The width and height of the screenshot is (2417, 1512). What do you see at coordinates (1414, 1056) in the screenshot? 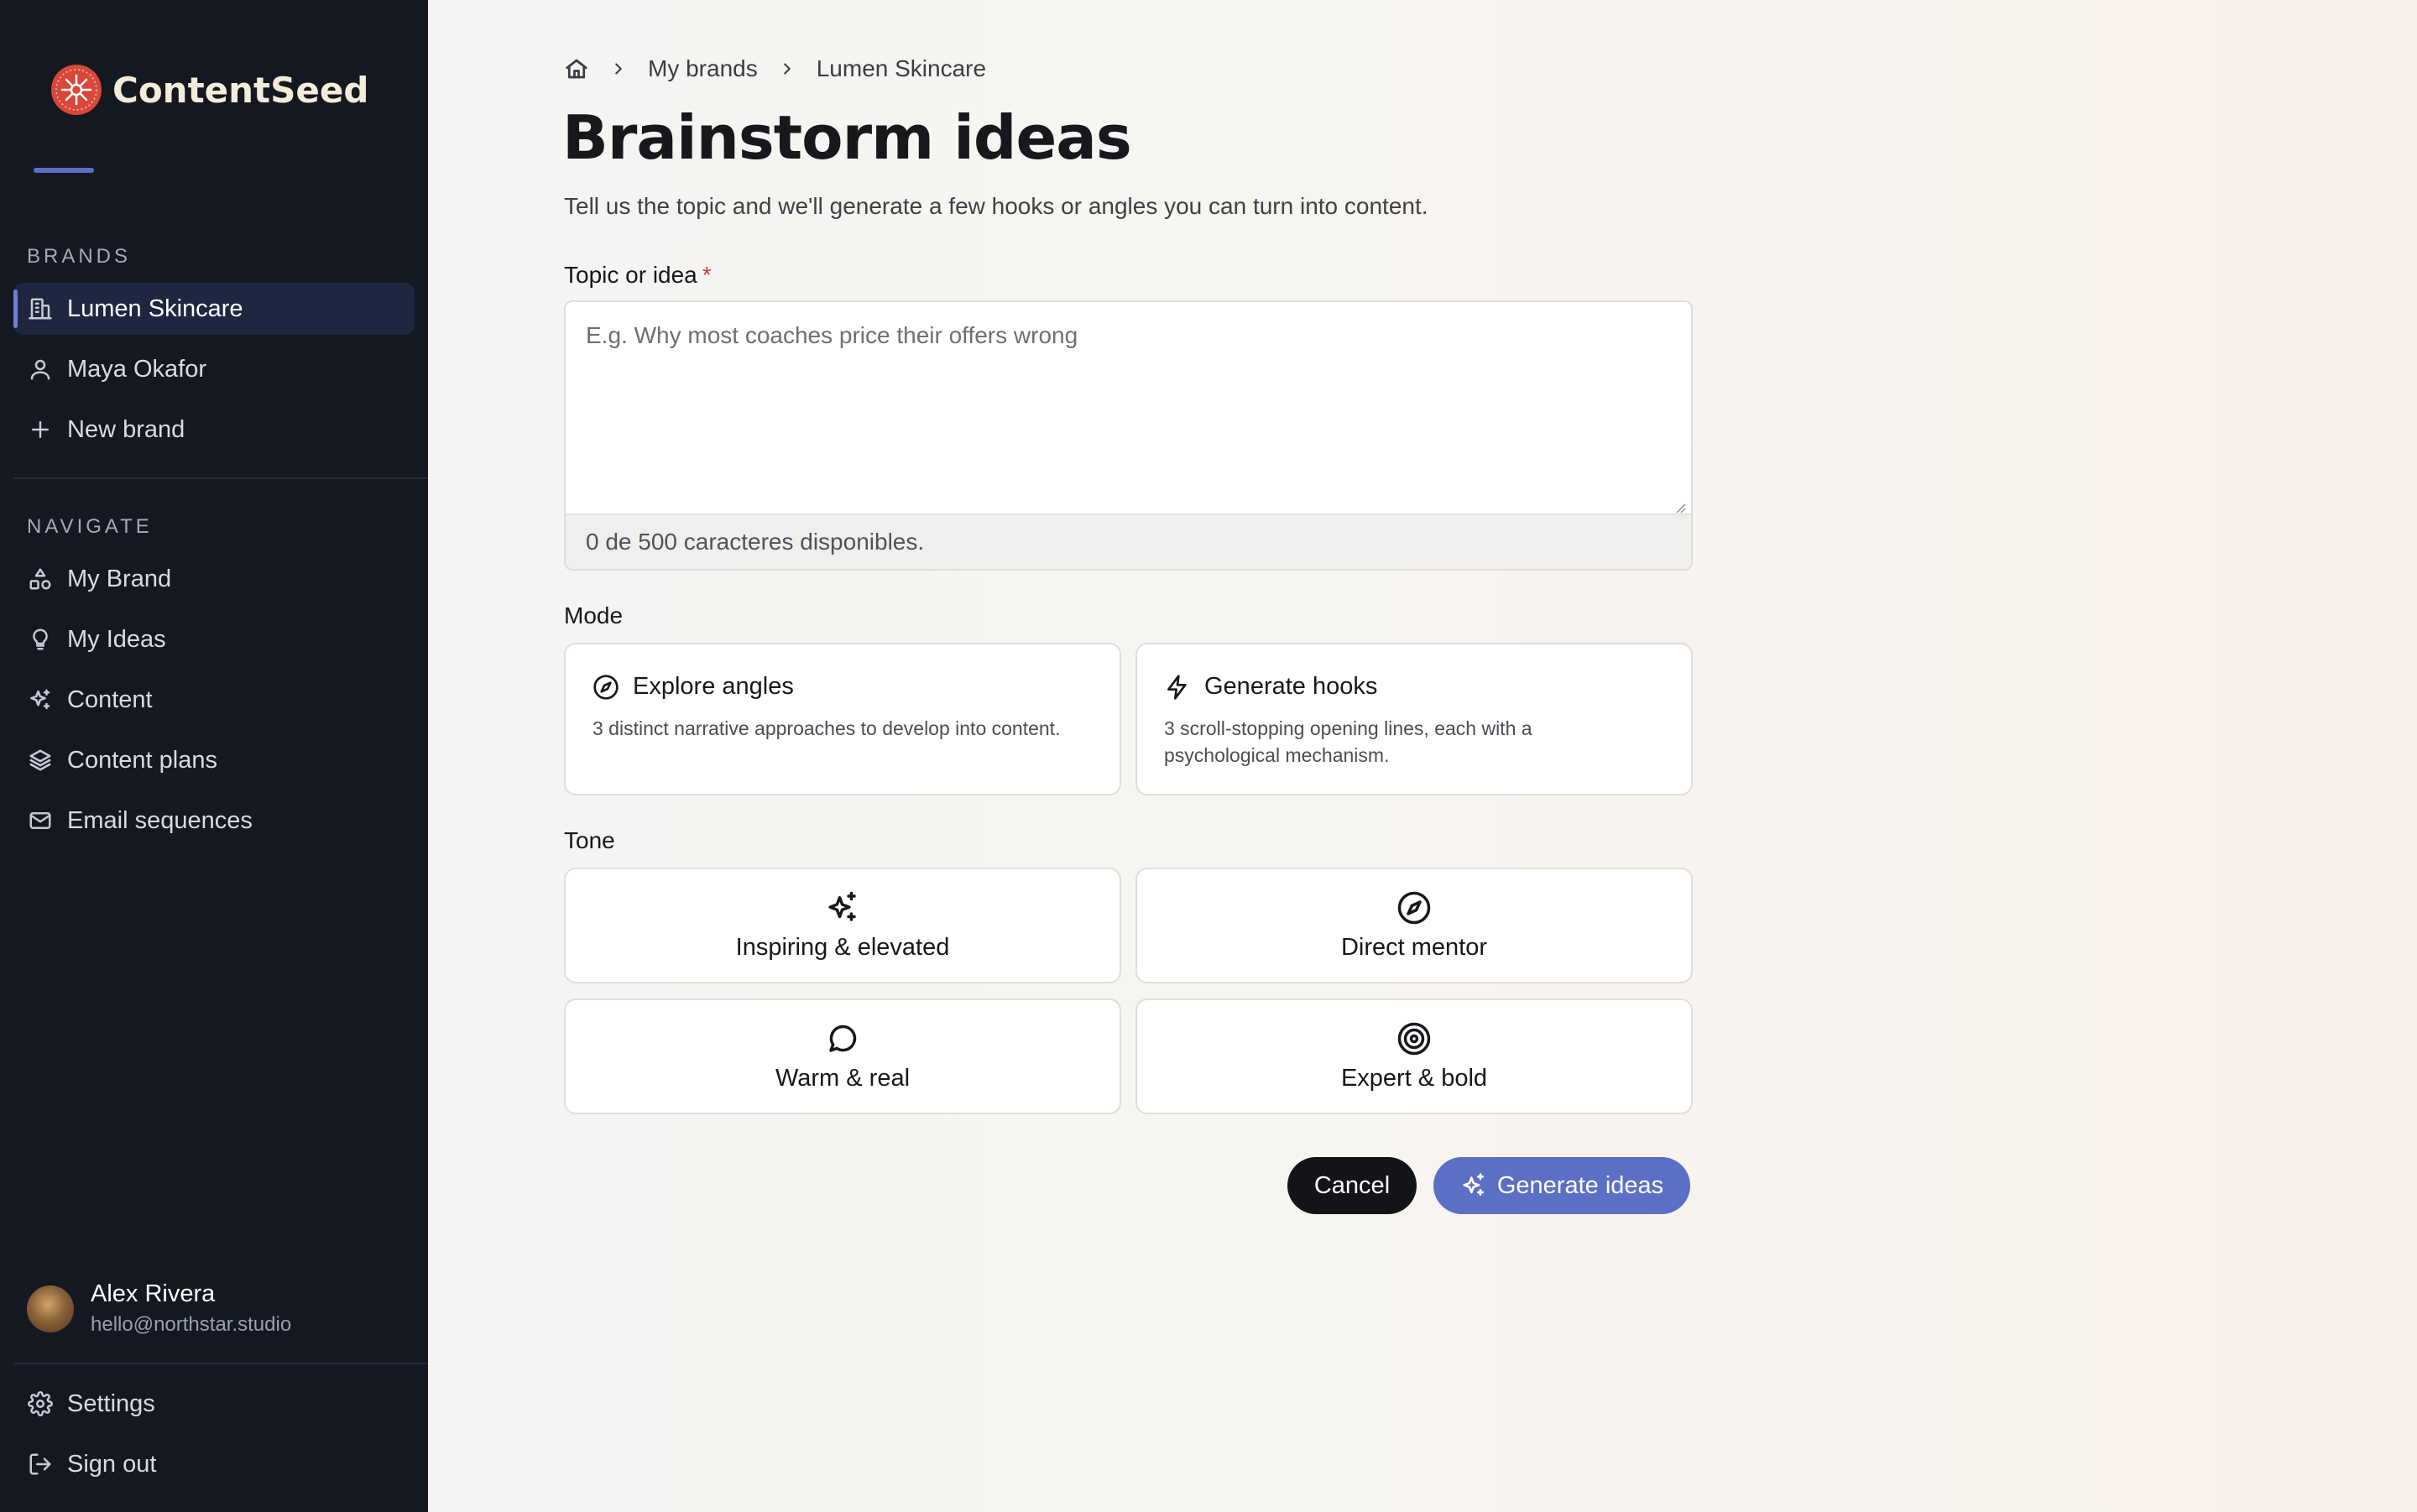
I see `tone-option-expert-bold: Expert & bold` at bounding box center [1414, 1056].